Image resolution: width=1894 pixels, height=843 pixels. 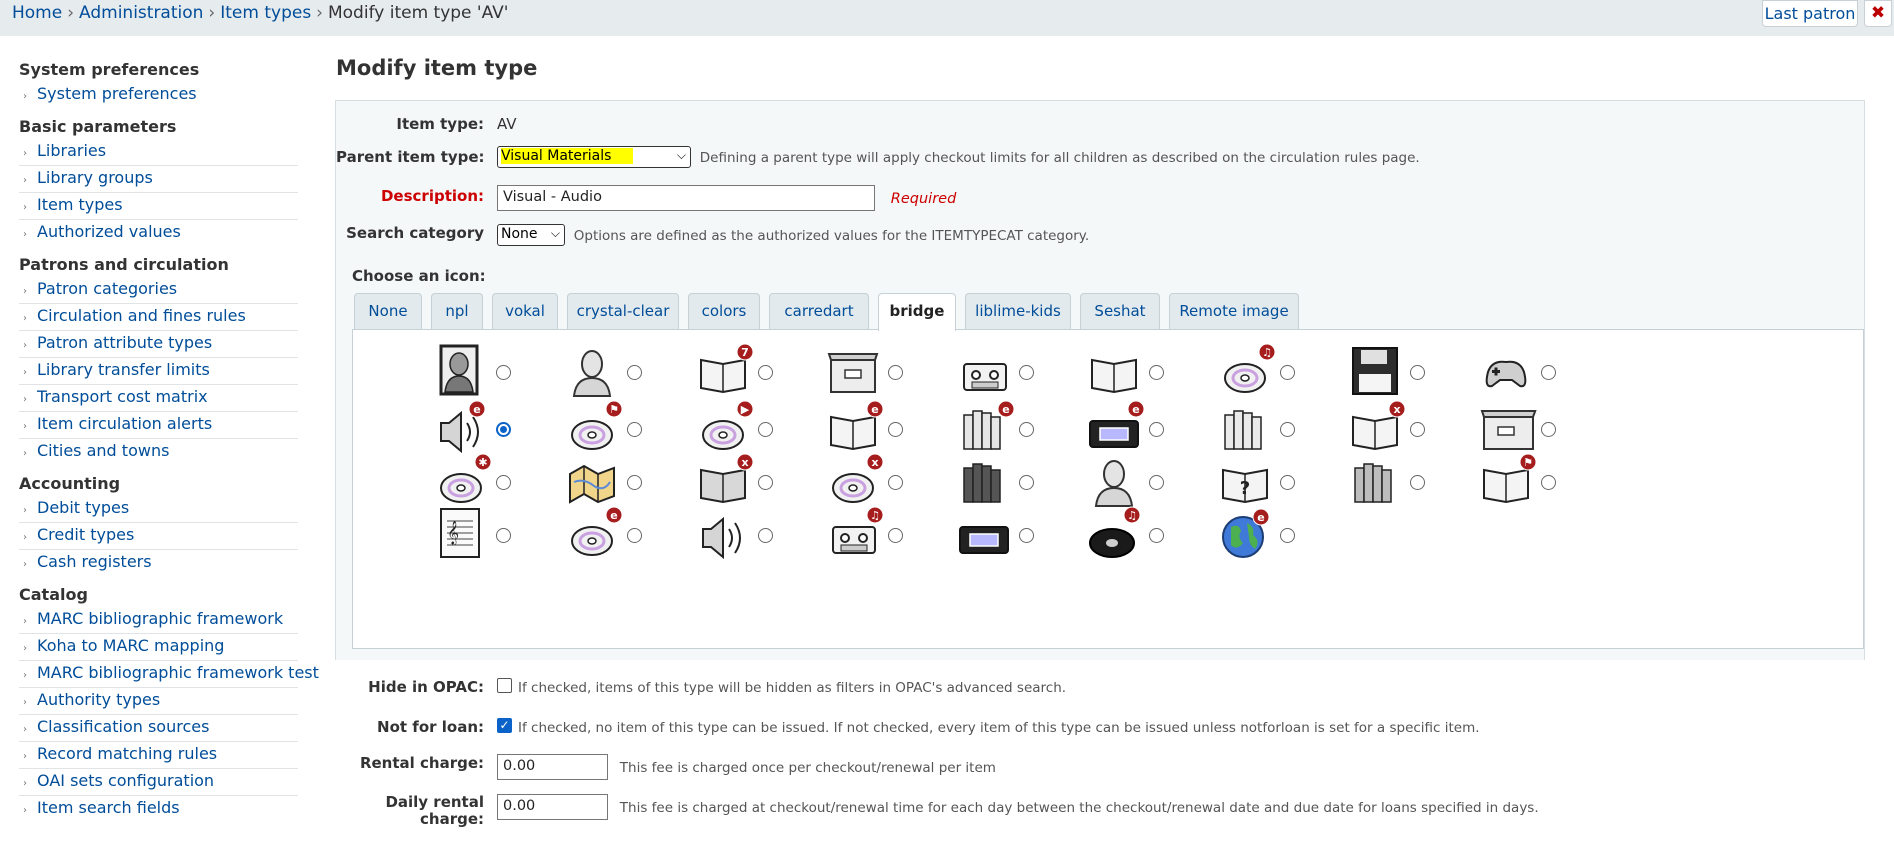 I want to click on sidebar-item: › Patron categories, so click(x=158, y=290).